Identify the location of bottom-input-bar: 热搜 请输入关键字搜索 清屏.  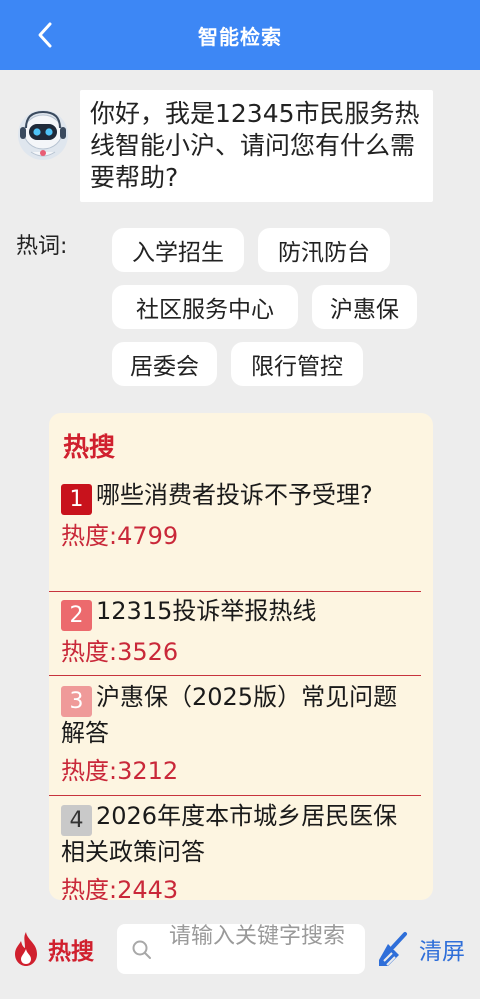
(240, 949).